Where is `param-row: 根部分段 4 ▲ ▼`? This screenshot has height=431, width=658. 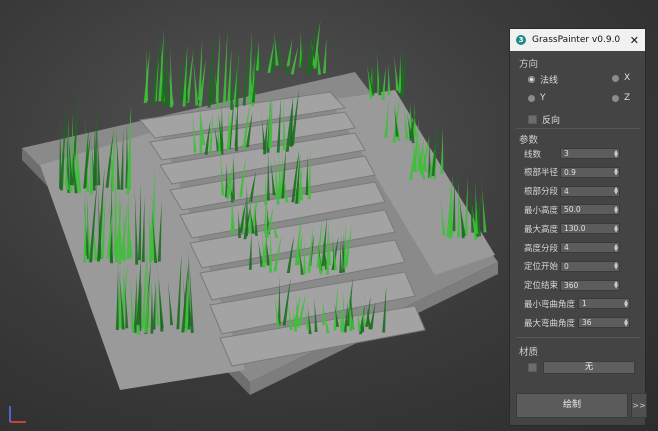 param-row: 根部分段 4 ▲ ▼ is located at coordinates (572, 191).